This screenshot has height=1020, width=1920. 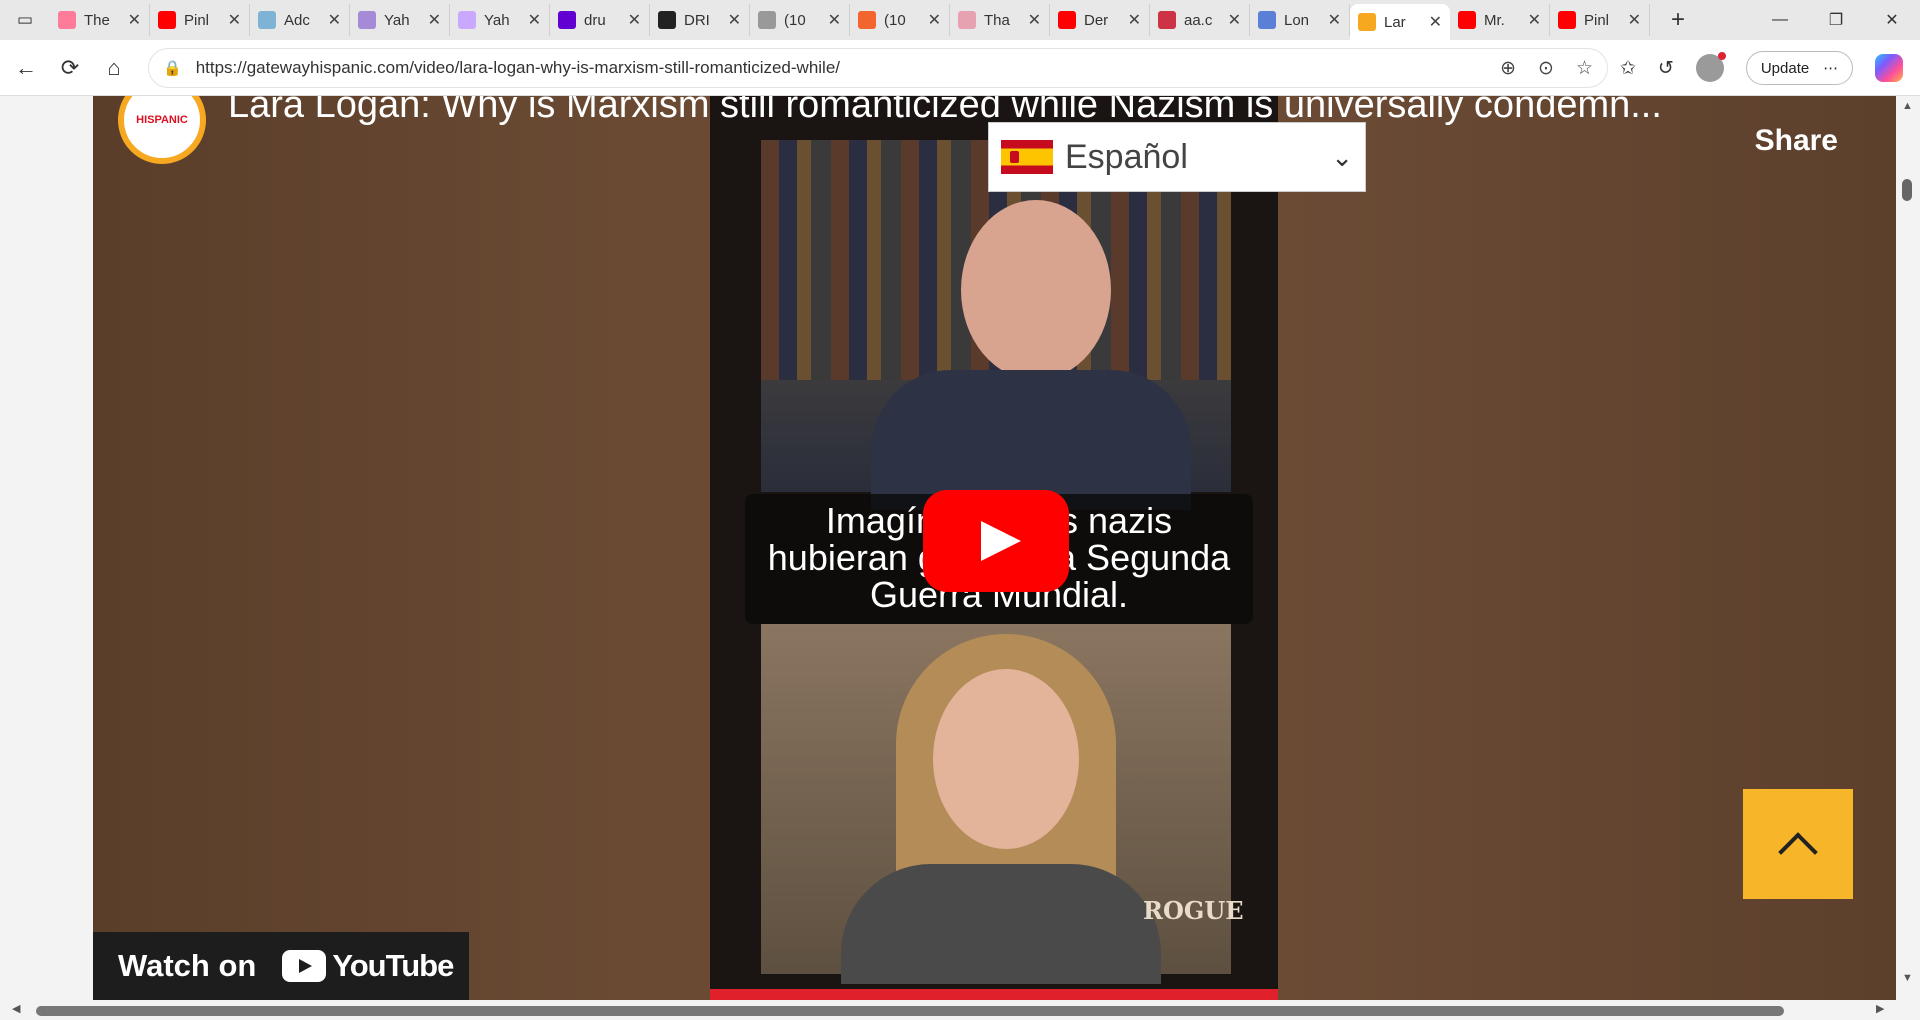 What do you see at coordinates (1584, 68) in the screenshot?
I see `favorite-star-icon: ☆` at bounding box center [1584, 68].